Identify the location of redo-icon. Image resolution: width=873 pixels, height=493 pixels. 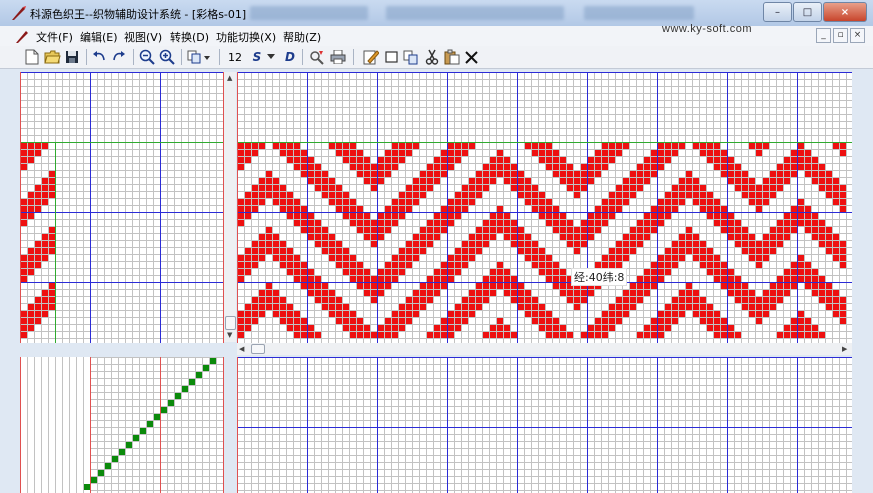
(119, 57).